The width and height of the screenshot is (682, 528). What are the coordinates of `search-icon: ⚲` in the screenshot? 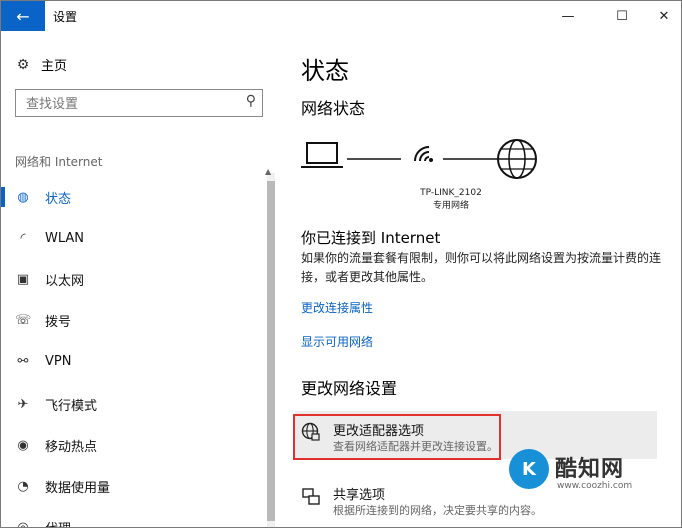 It's located at (251, 101).